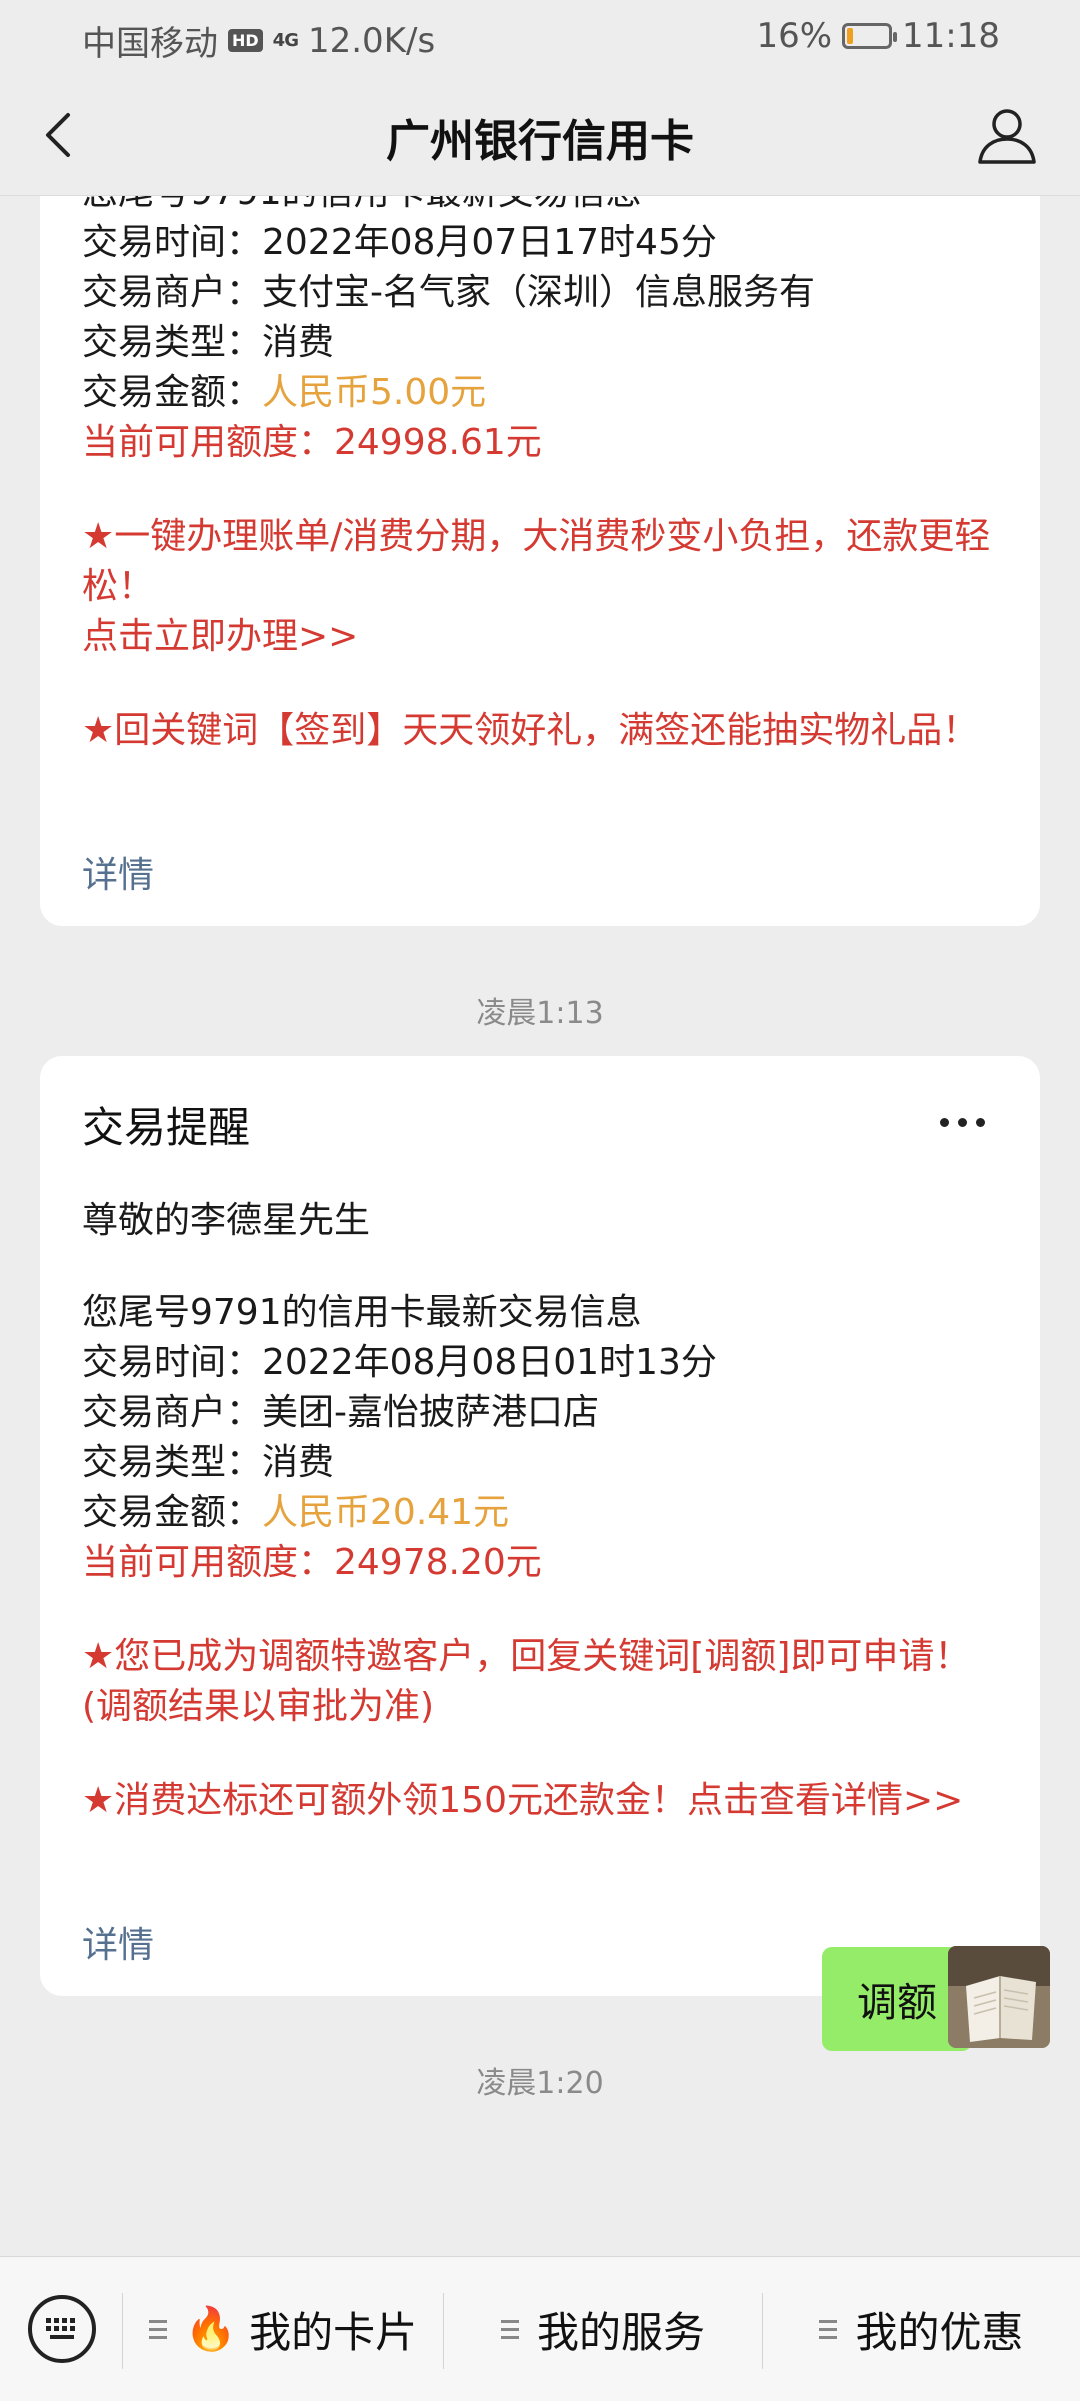 The width and height of the screenshot is (1080, 2401). What do you see at coordinates (794, 36) in the screenshot?
I see `battery-percent: 16%` at bounding box center [794, 36].